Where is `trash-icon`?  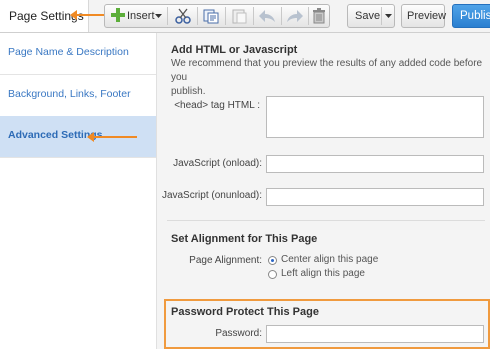 trash-icon is located at coordinates (319, 16).